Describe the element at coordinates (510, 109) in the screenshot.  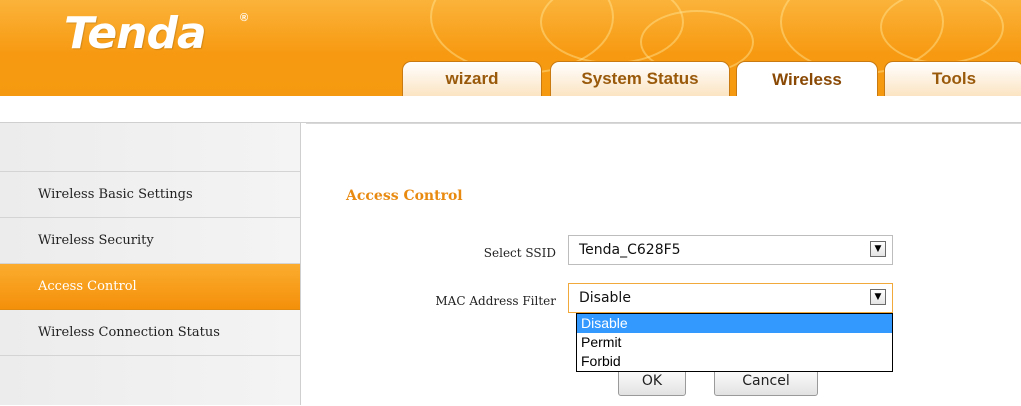
I see `sub-bar` at that location.